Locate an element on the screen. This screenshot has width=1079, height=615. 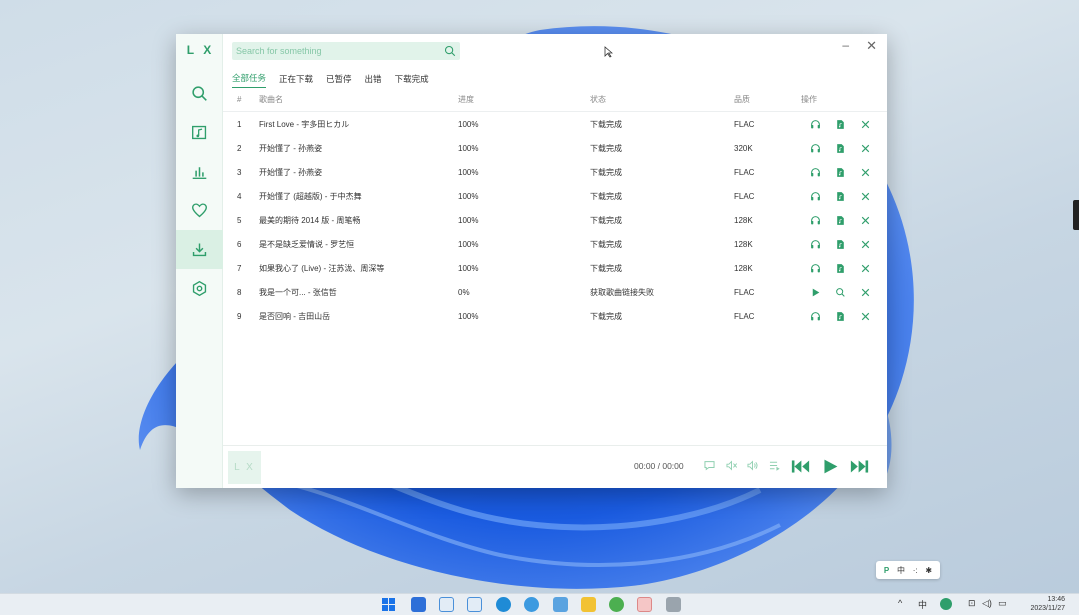
tab-error: 出错 is located at coordinates (373, 80).